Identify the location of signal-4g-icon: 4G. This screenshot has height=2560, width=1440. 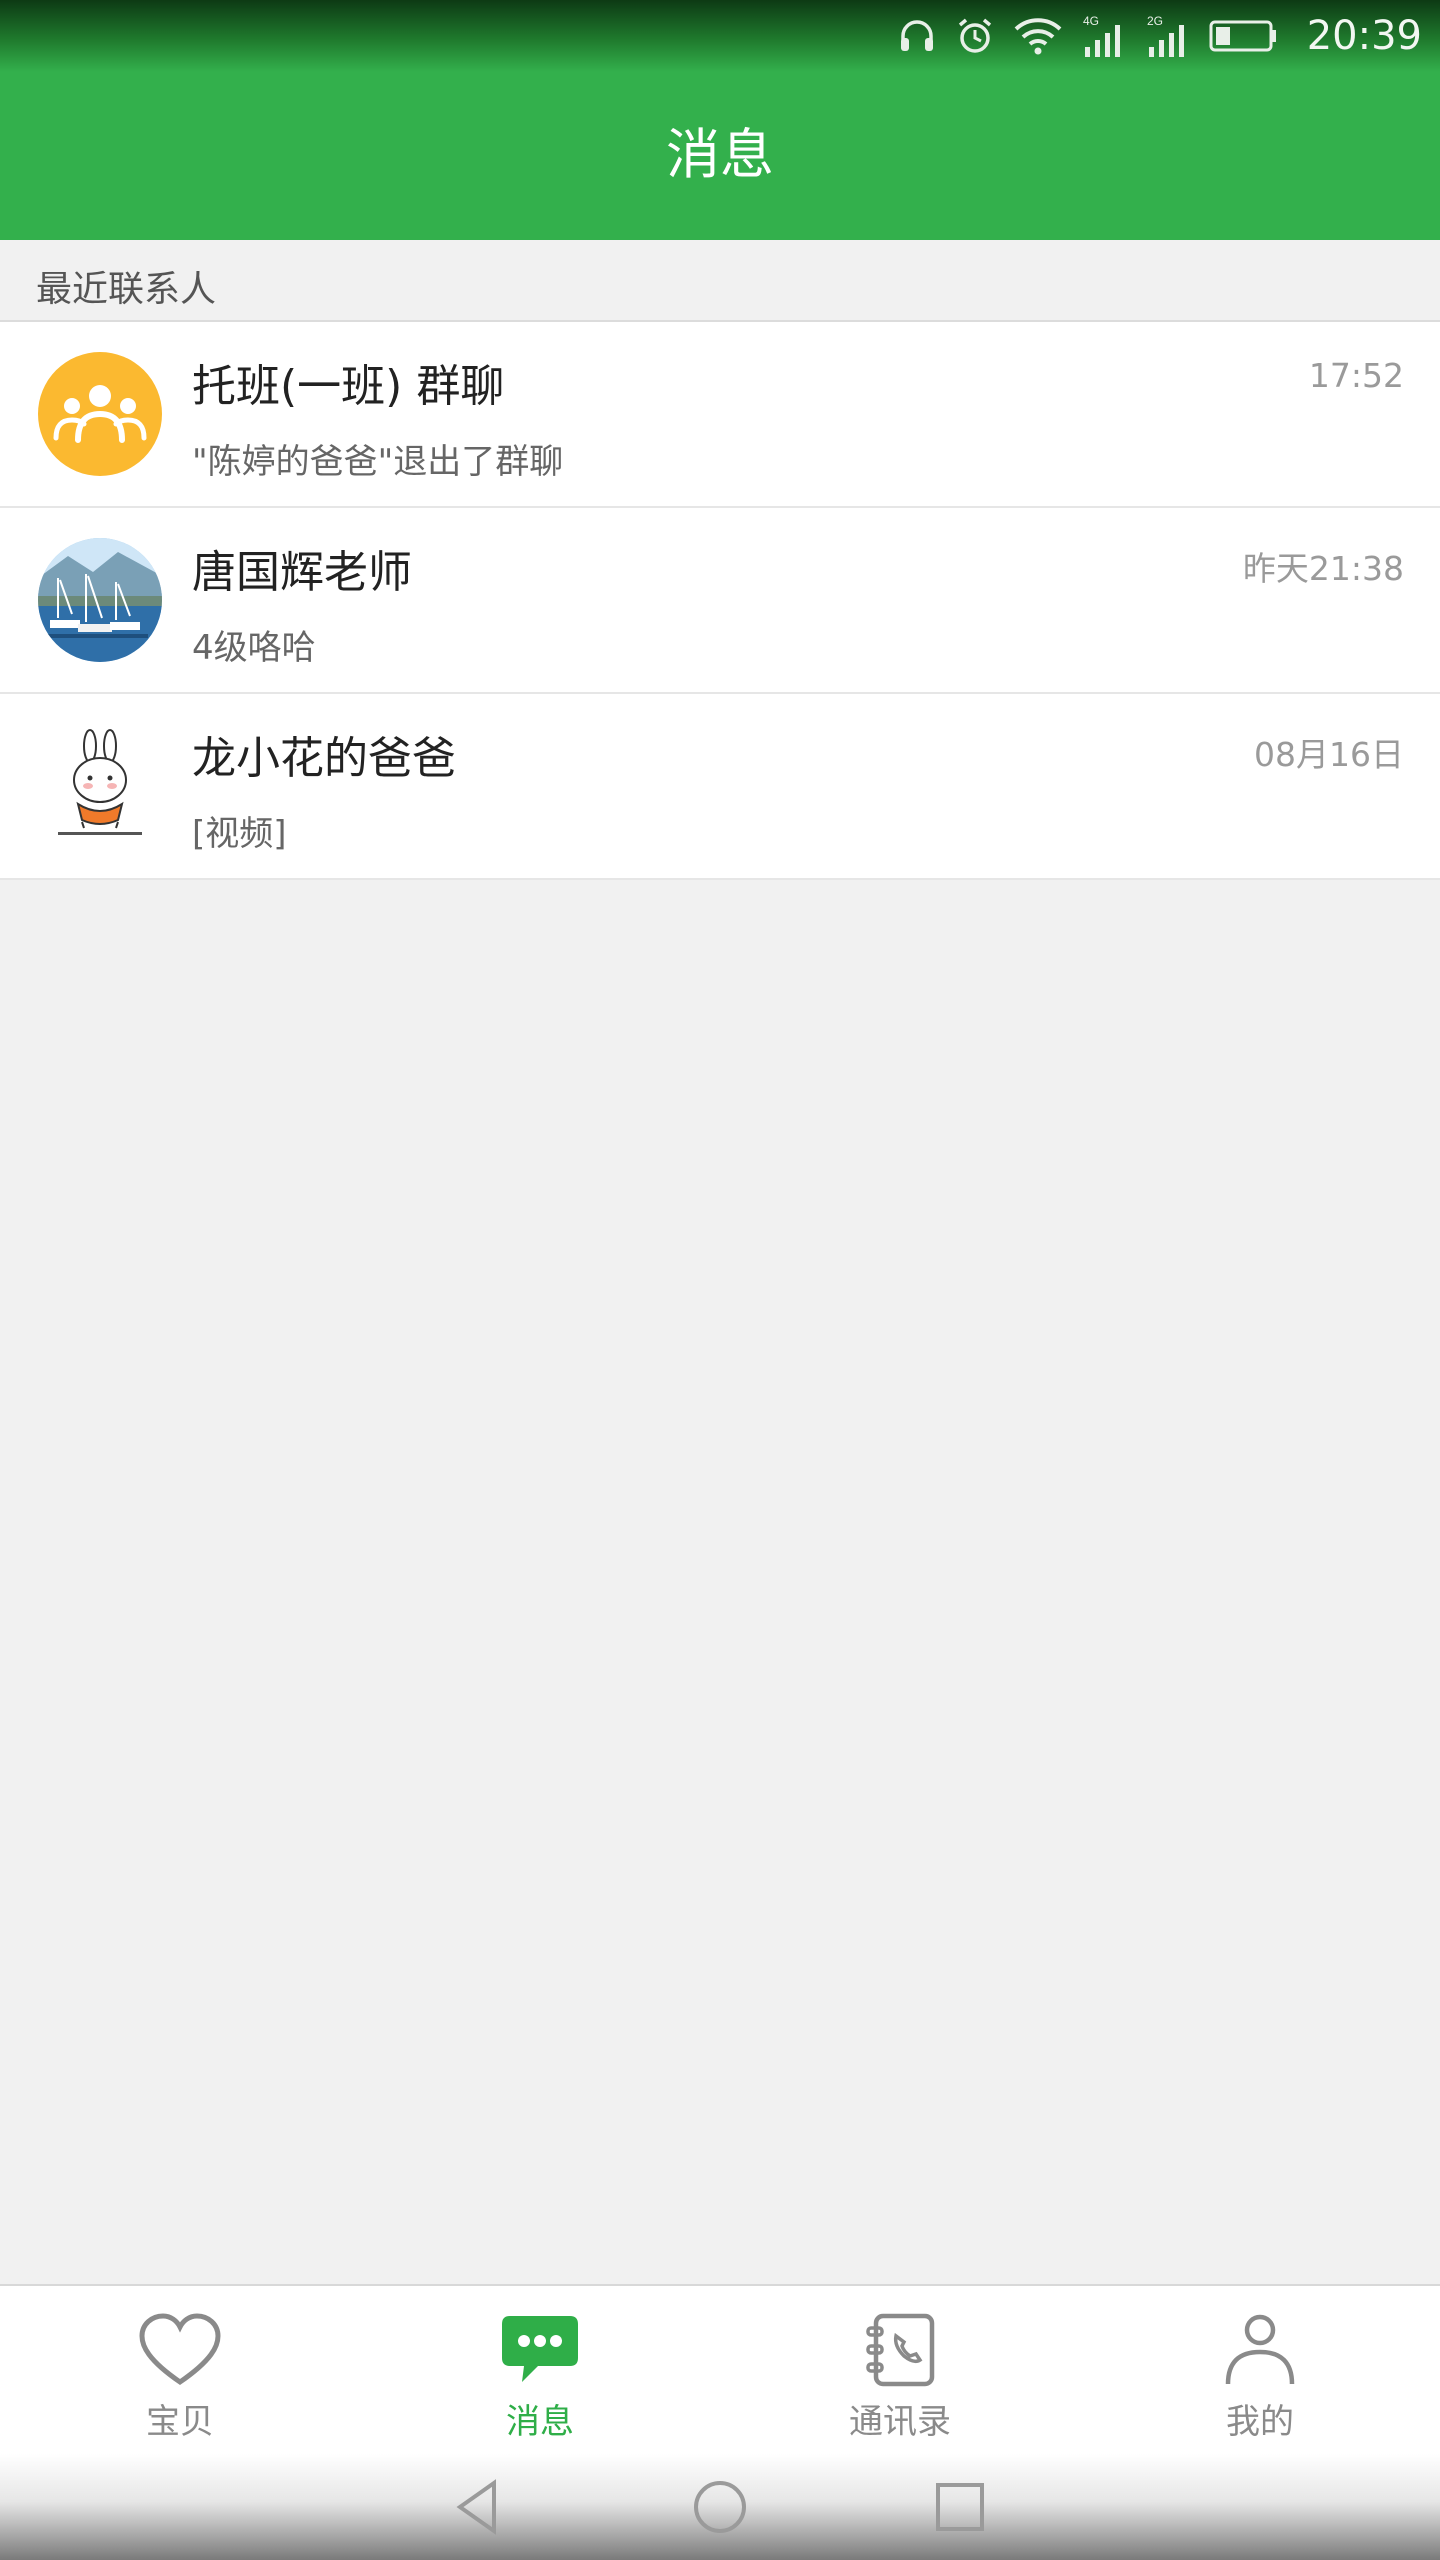
(1104, 36).